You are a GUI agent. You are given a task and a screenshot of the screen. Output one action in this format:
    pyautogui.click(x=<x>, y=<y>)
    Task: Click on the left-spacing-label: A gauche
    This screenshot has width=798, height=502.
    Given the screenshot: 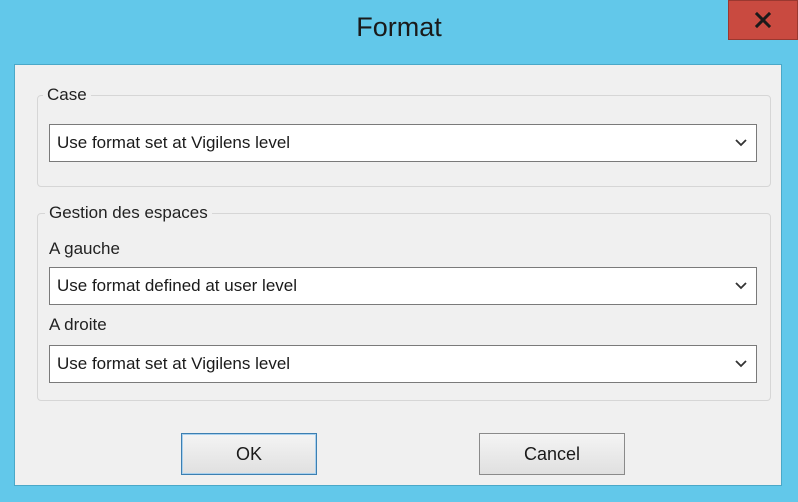 What is the action you would take?
    pyautogui.click(x=84, y=248)
    